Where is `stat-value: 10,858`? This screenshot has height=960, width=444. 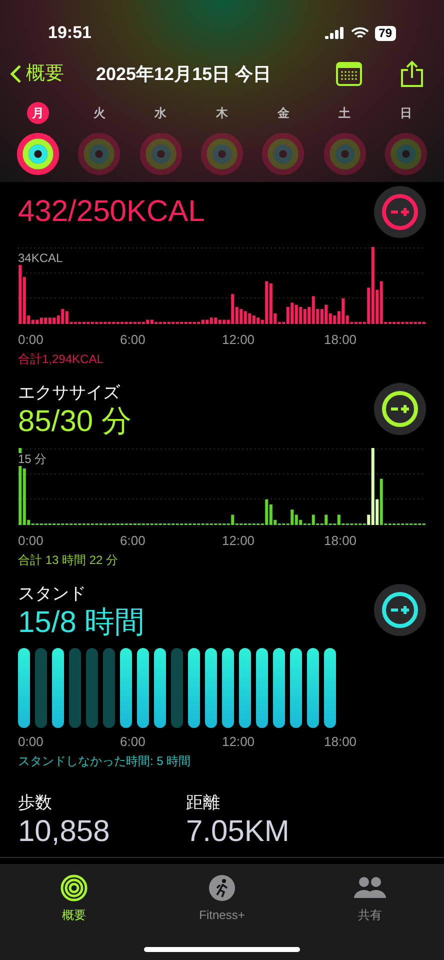 stat-value: 10,858 is located at coordinates (64, 832).